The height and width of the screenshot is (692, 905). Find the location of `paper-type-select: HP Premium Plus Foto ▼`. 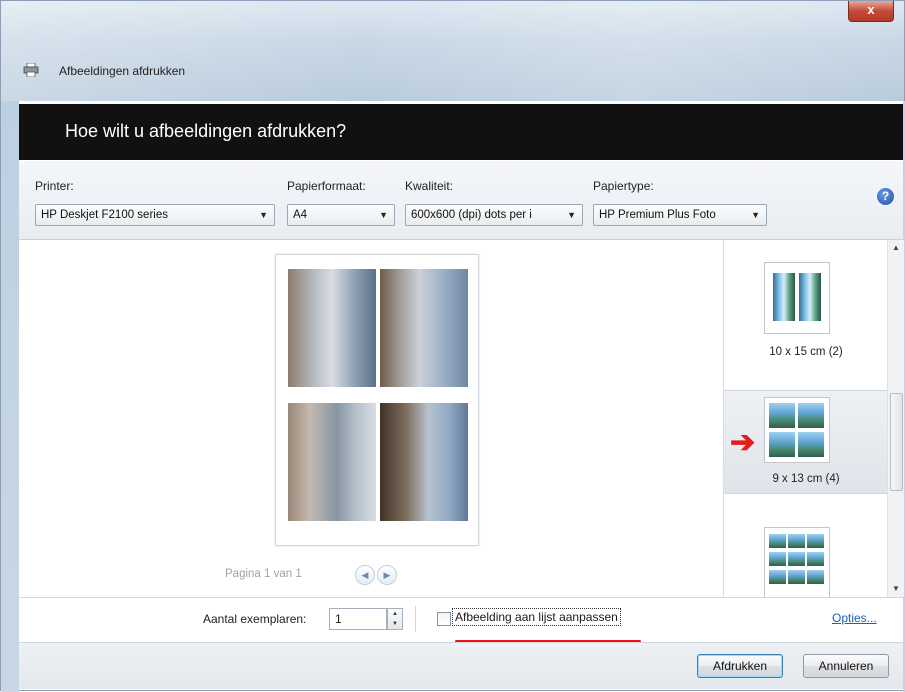

paper-type-select: HP Premium Plus Foto ▼ is located at coordinates (680, 215).